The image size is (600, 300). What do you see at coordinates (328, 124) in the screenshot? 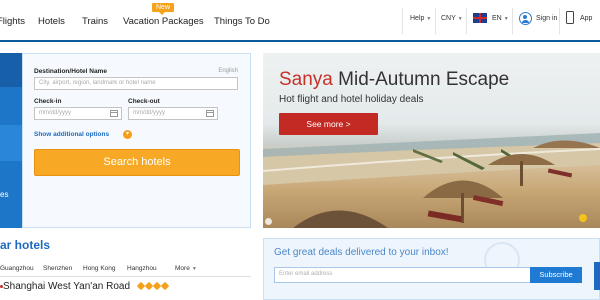
I see `see-more-button: See more >` at bounding box center [328, 124].